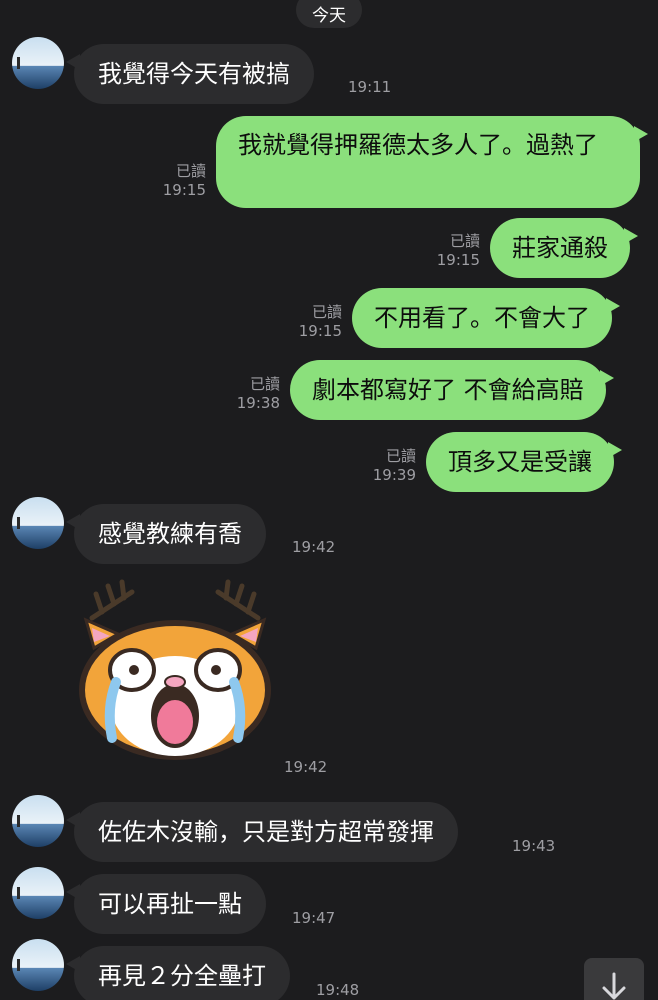  What do you see at coordinates (486, 318) in the screenshot?
I see `message-bubble-outgoing: 不用看了。不會大了` at bounding box center [486, 318].